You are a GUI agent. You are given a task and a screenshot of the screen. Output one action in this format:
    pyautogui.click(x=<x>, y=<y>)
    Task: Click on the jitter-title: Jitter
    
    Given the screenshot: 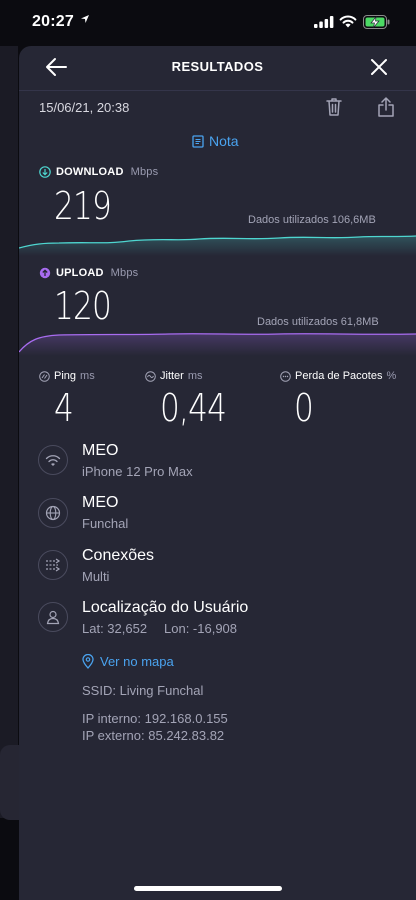 What is the action you would take?
    pyautogui.click(x=172, y=376)
    